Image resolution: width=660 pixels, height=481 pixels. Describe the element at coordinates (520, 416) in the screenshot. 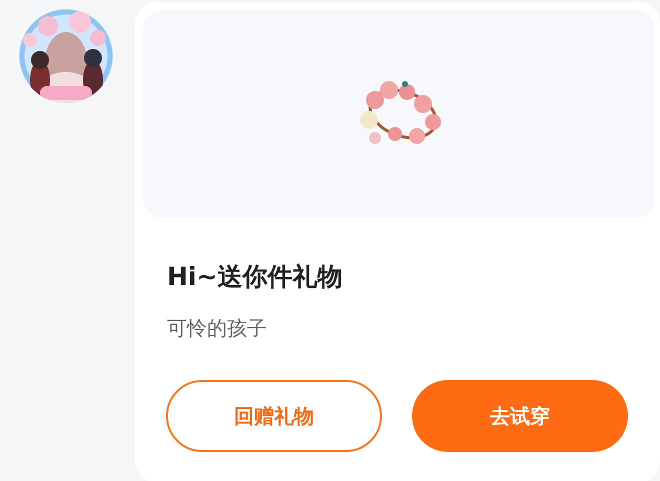

I see `try-on-button: 去试穿` at that location.